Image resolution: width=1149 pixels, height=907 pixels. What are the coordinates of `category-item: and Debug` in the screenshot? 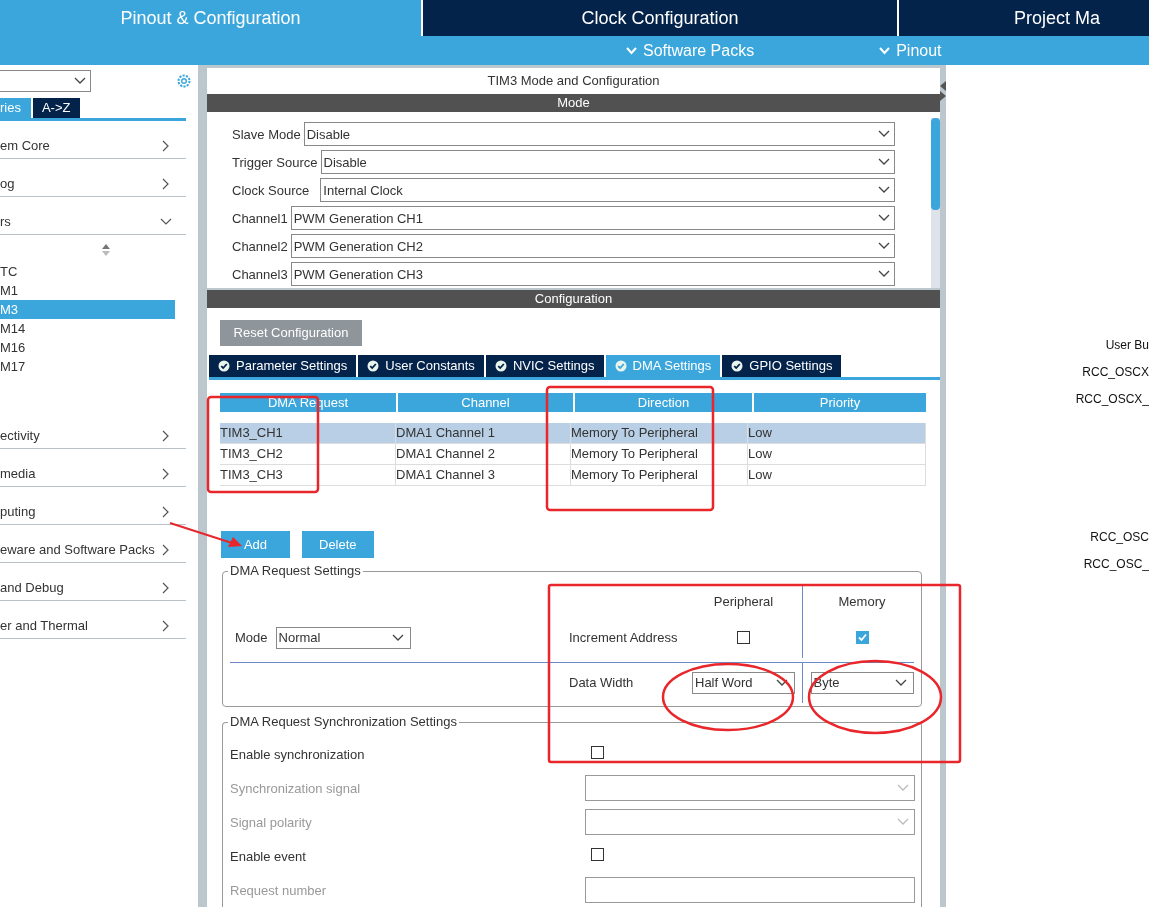 It's located at (93, 582).